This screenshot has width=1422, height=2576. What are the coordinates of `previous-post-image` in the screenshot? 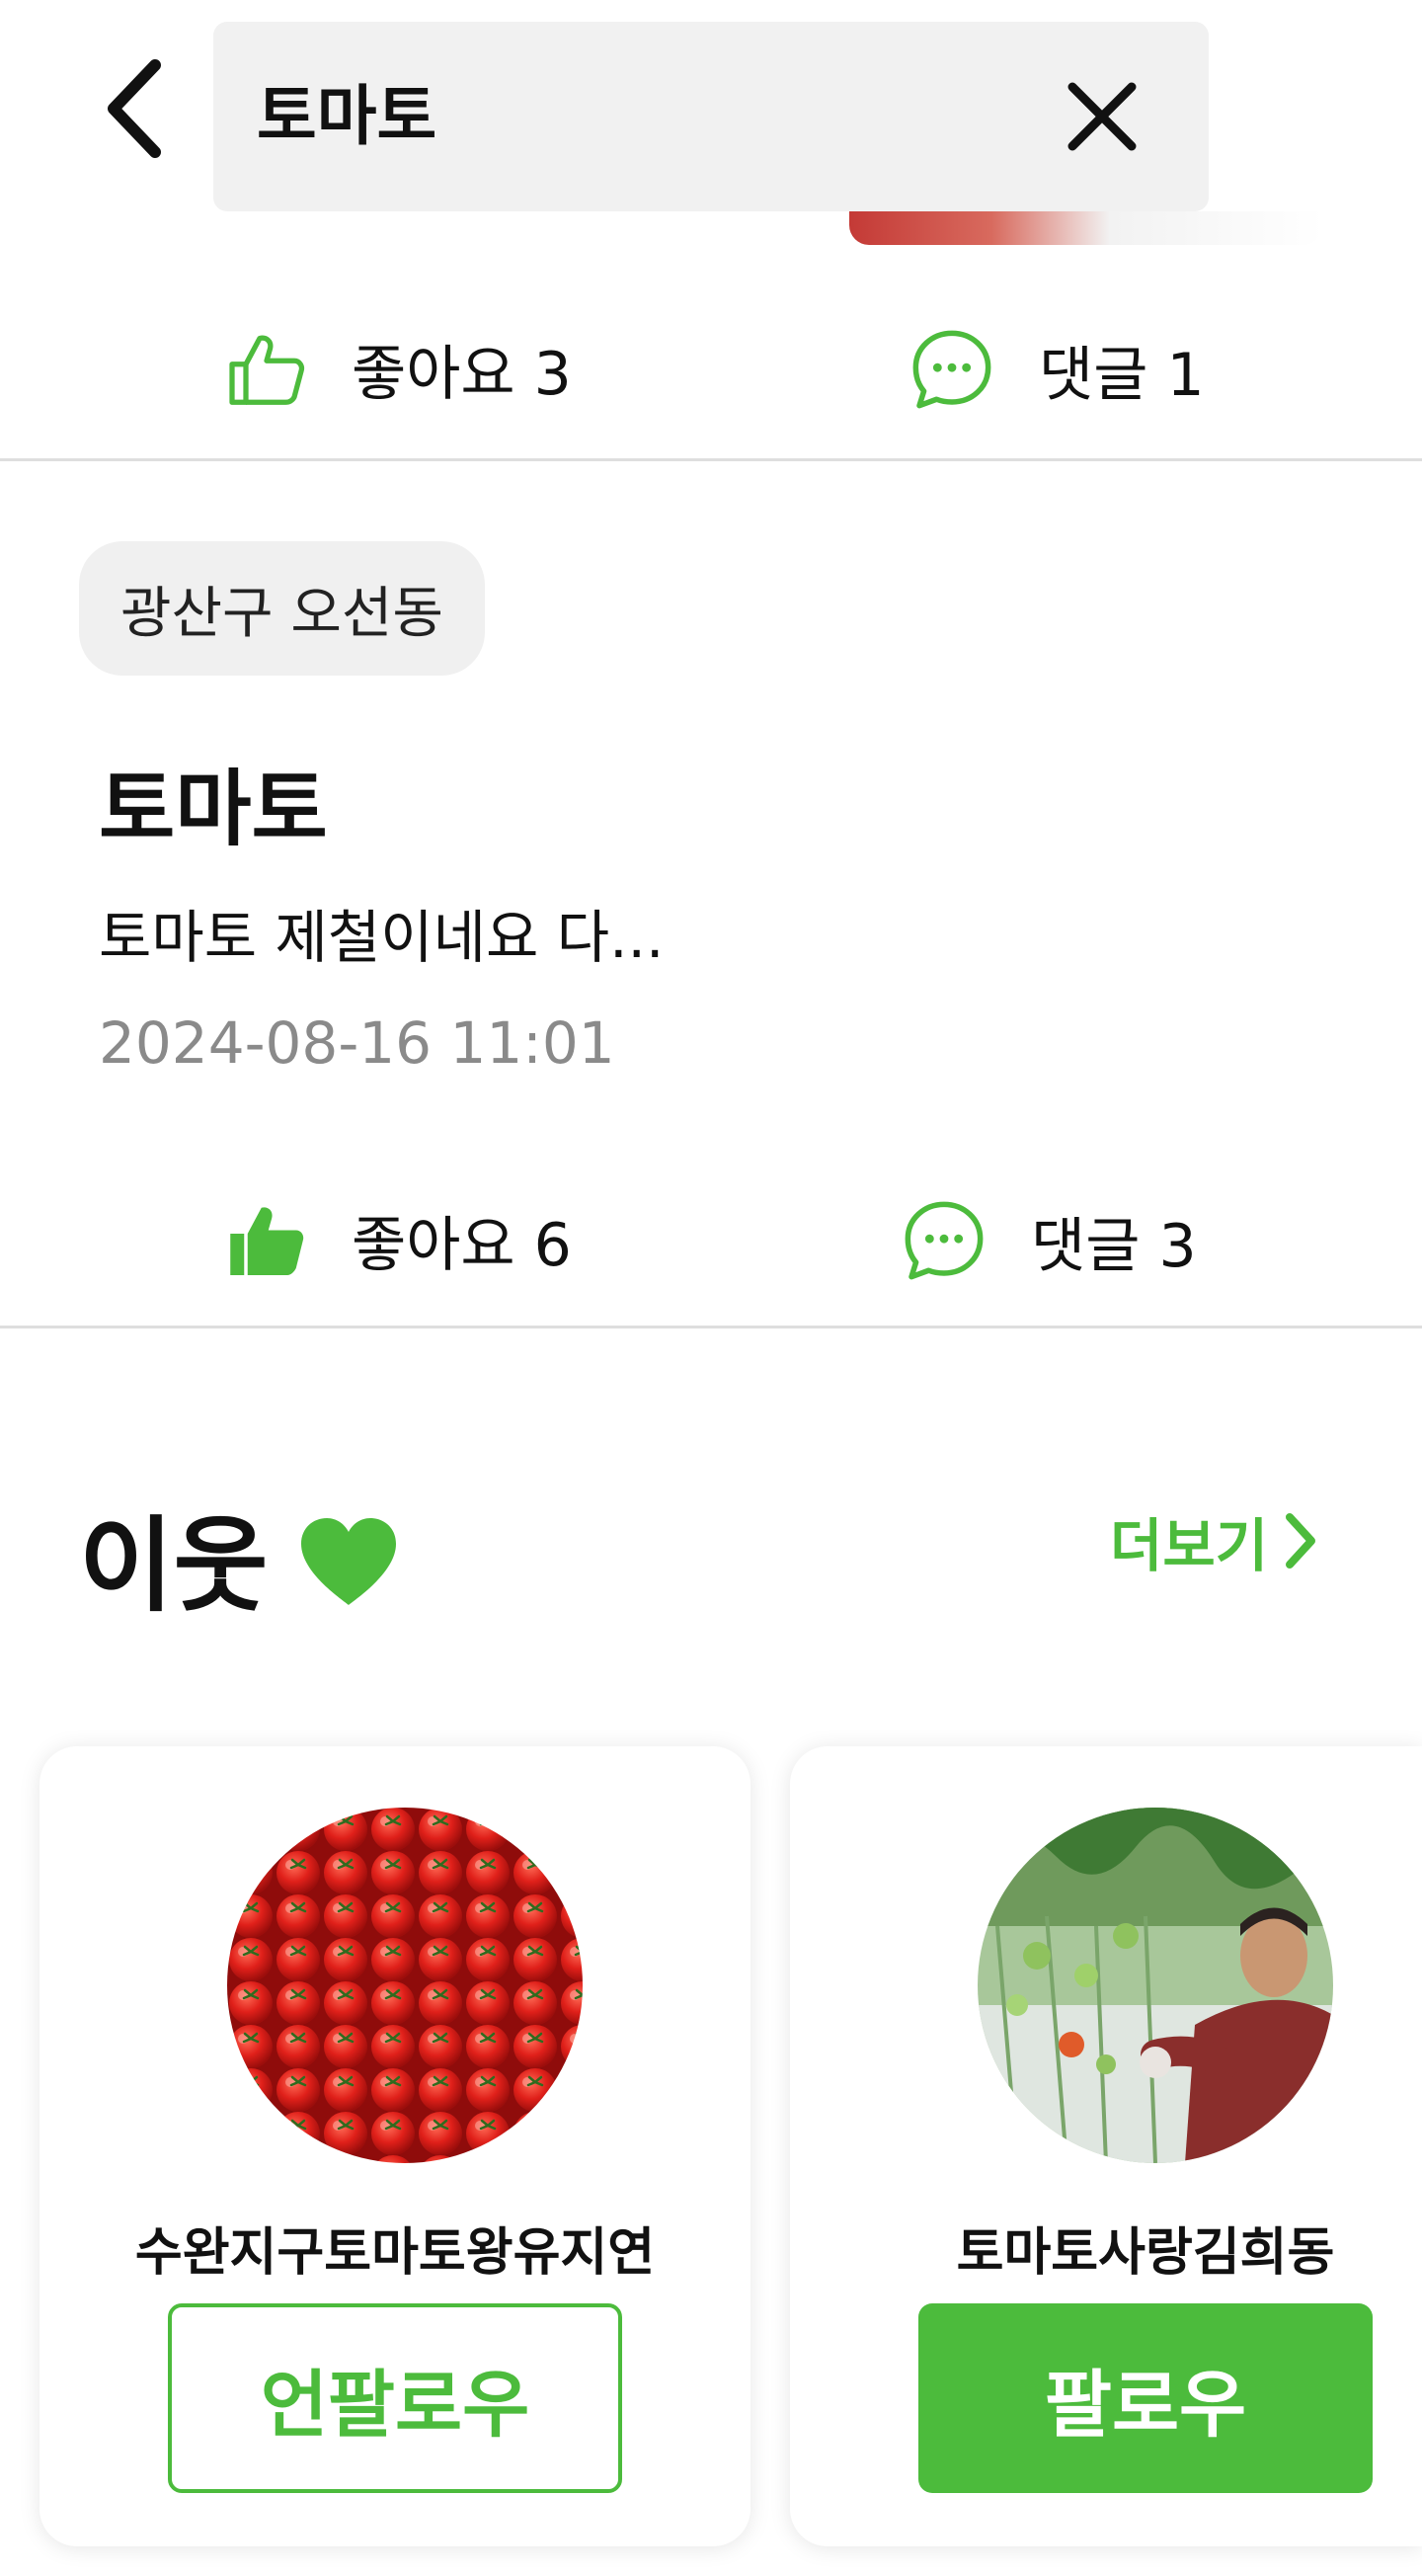 It's located at (1086, 228).